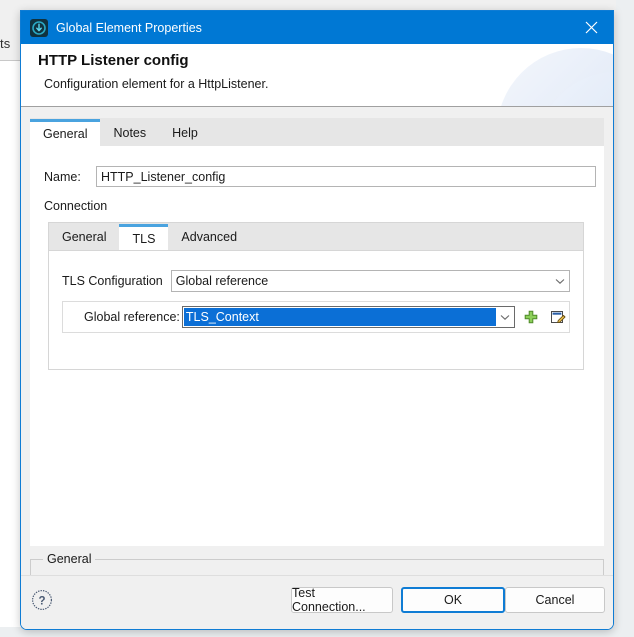 This screenshot has width=634, height=637. Describe the element at coordinates (346, 176) in the screenshot. I see `name-input` at that location.